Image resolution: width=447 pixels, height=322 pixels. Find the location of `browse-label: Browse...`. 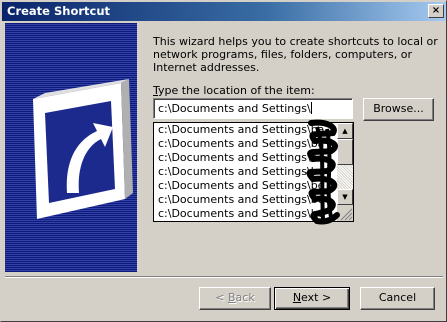

browse-label: Browse... is located at coordinates (398, 108).